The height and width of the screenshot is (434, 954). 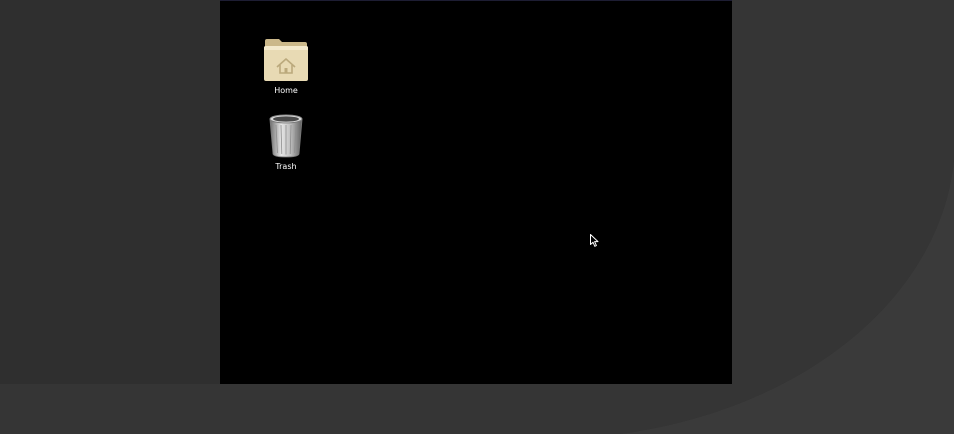 I want to click on trash-bin-icon, so click(x=286, y=136).